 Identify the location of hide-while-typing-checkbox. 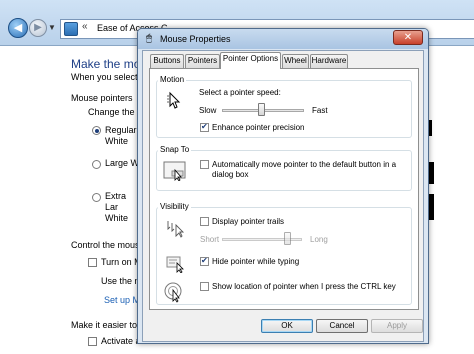
(204, 261).